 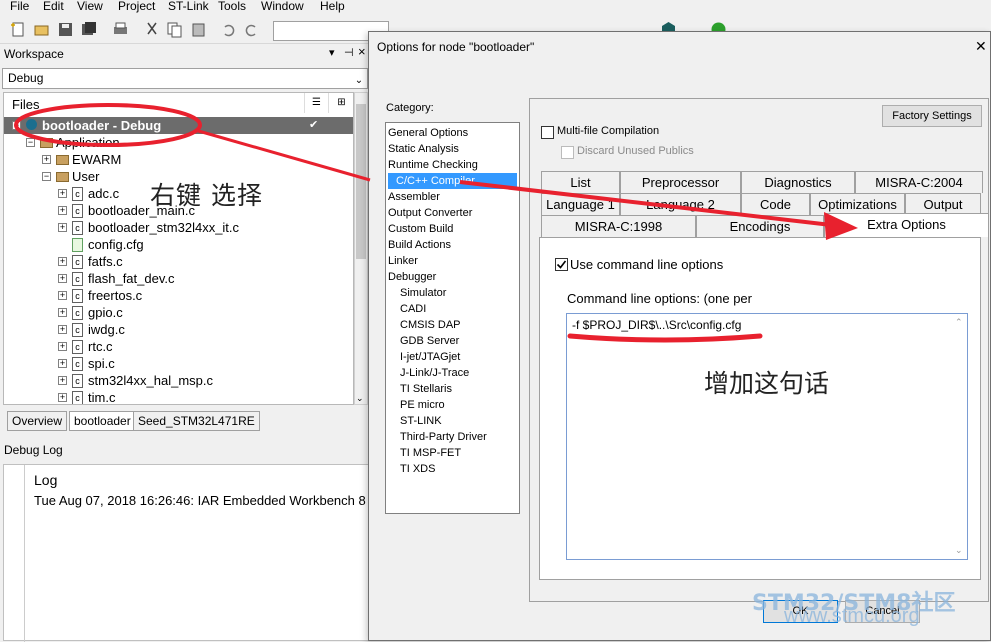 What do you see at coordinates (665, 338) in the screenshot?
I see `underline-annotation` at bounding box center [665, 338].